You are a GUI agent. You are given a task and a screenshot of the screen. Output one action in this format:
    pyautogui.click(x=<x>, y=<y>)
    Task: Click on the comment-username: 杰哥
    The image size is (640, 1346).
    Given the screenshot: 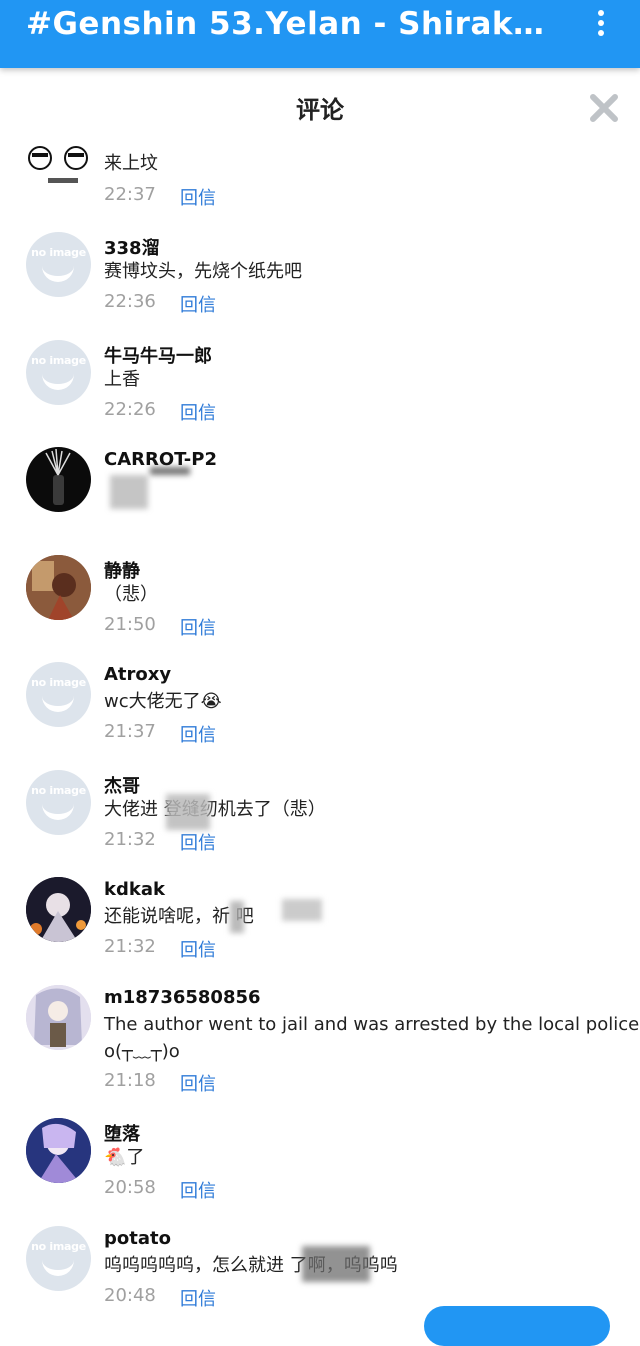 What is the action you would take?
    pyautogui.click(x=122, y=785)
    